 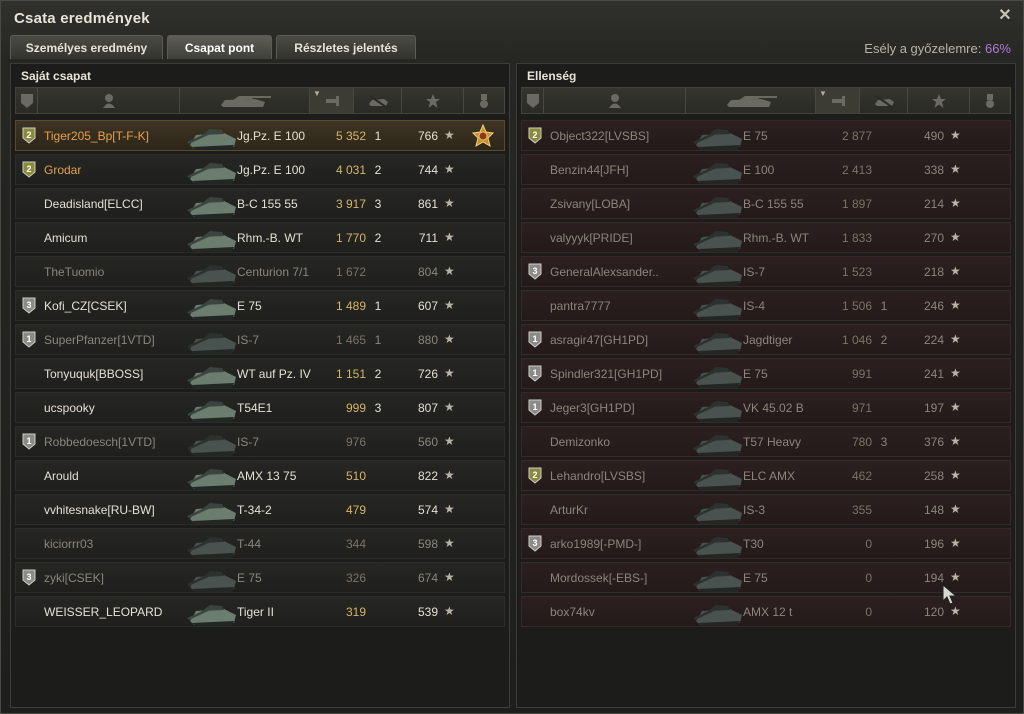 What do you see at coordinates (766, 203) in the screenshot?
I see `player-row: Zsivany[LOBA] B-C 155 55 1 897 214 ★` at bounding box center [766, 203].